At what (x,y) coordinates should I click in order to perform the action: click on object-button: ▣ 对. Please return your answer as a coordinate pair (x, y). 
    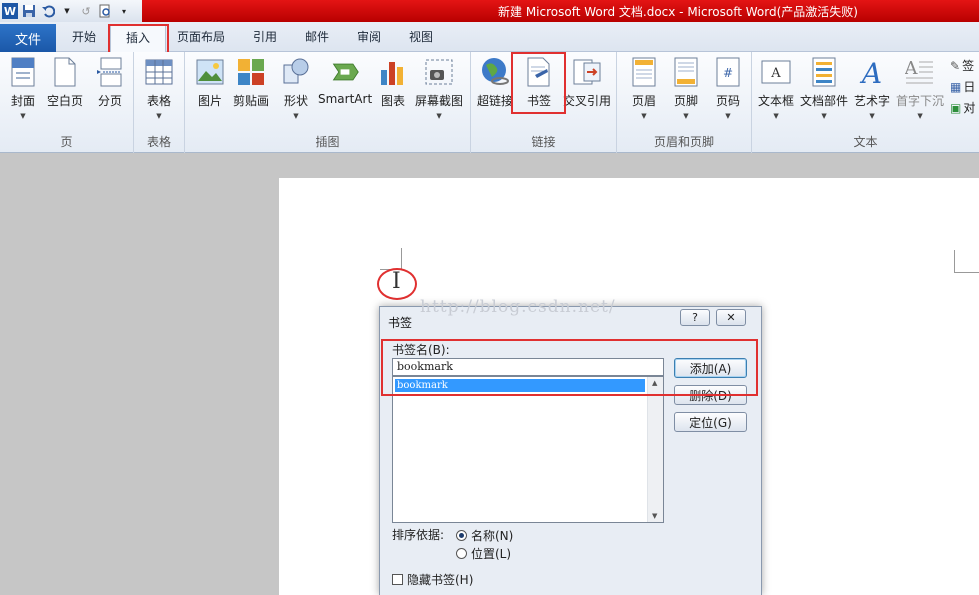
    Looking at the image, I should click on (962, 107).